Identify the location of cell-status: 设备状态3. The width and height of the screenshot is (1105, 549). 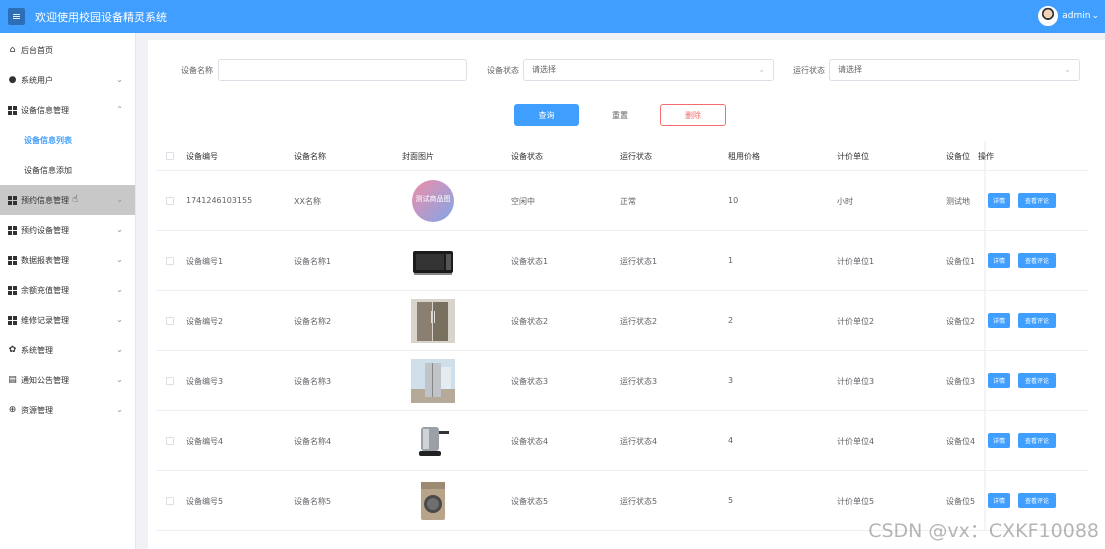
(530, 381).